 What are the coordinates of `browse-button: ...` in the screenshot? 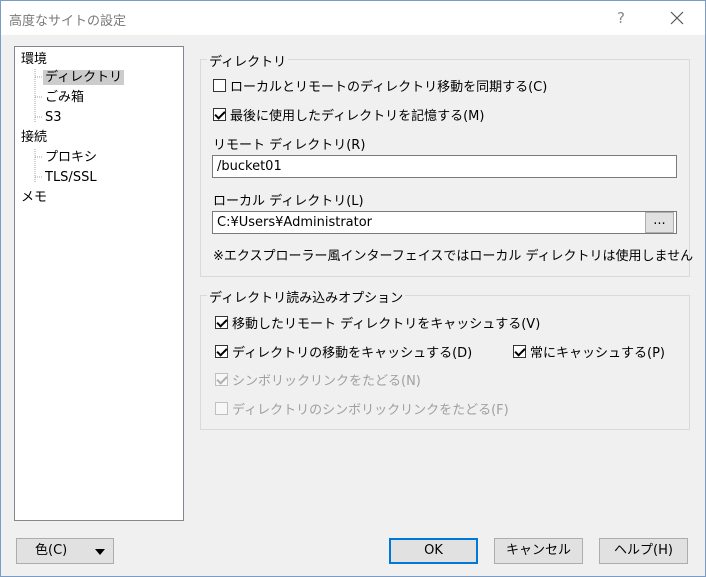 It's located at (659, 222).